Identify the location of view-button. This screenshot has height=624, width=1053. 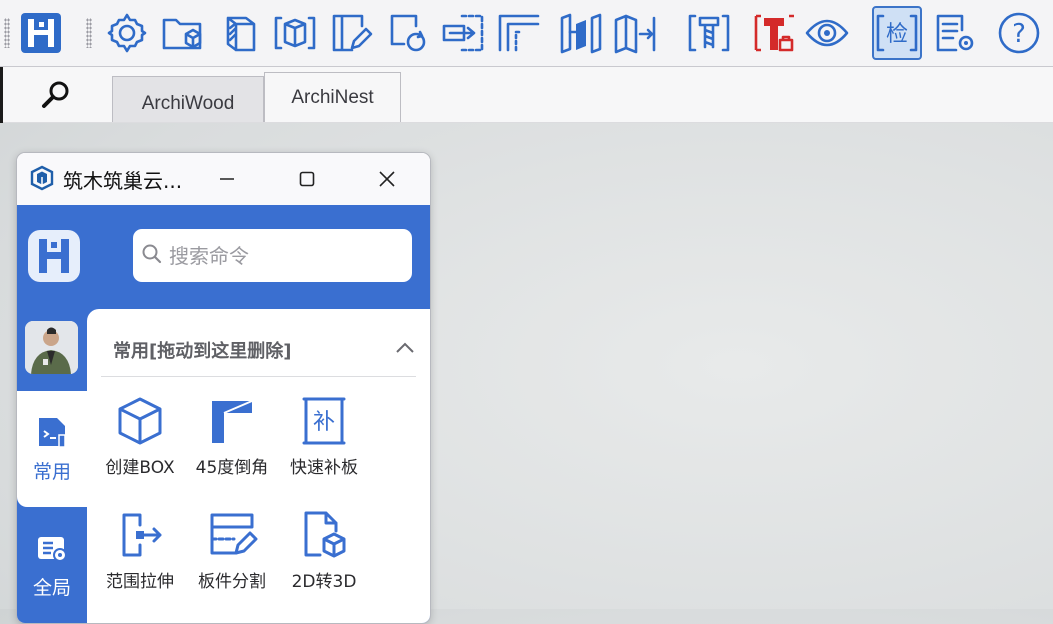
(827, 33).